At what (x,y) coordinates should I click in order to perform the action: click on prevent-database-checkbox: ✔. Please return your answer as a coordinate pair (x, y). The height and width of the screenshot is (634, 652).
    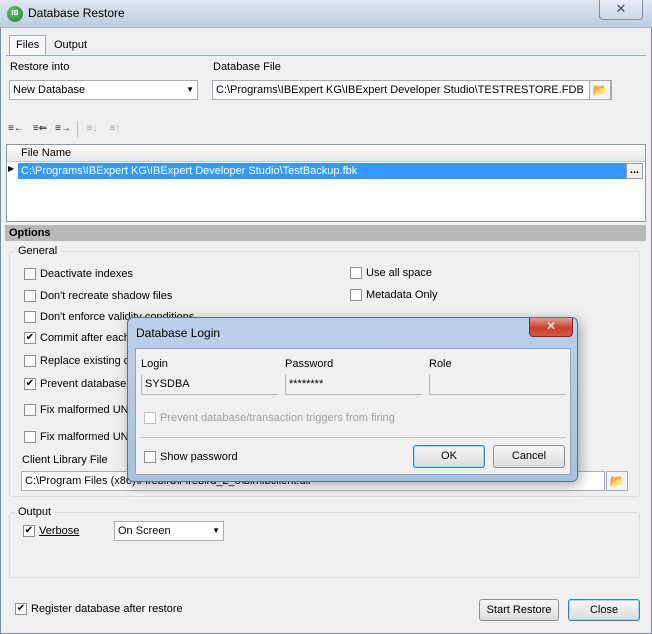
    Looking at the image, I should click on (30, 384).